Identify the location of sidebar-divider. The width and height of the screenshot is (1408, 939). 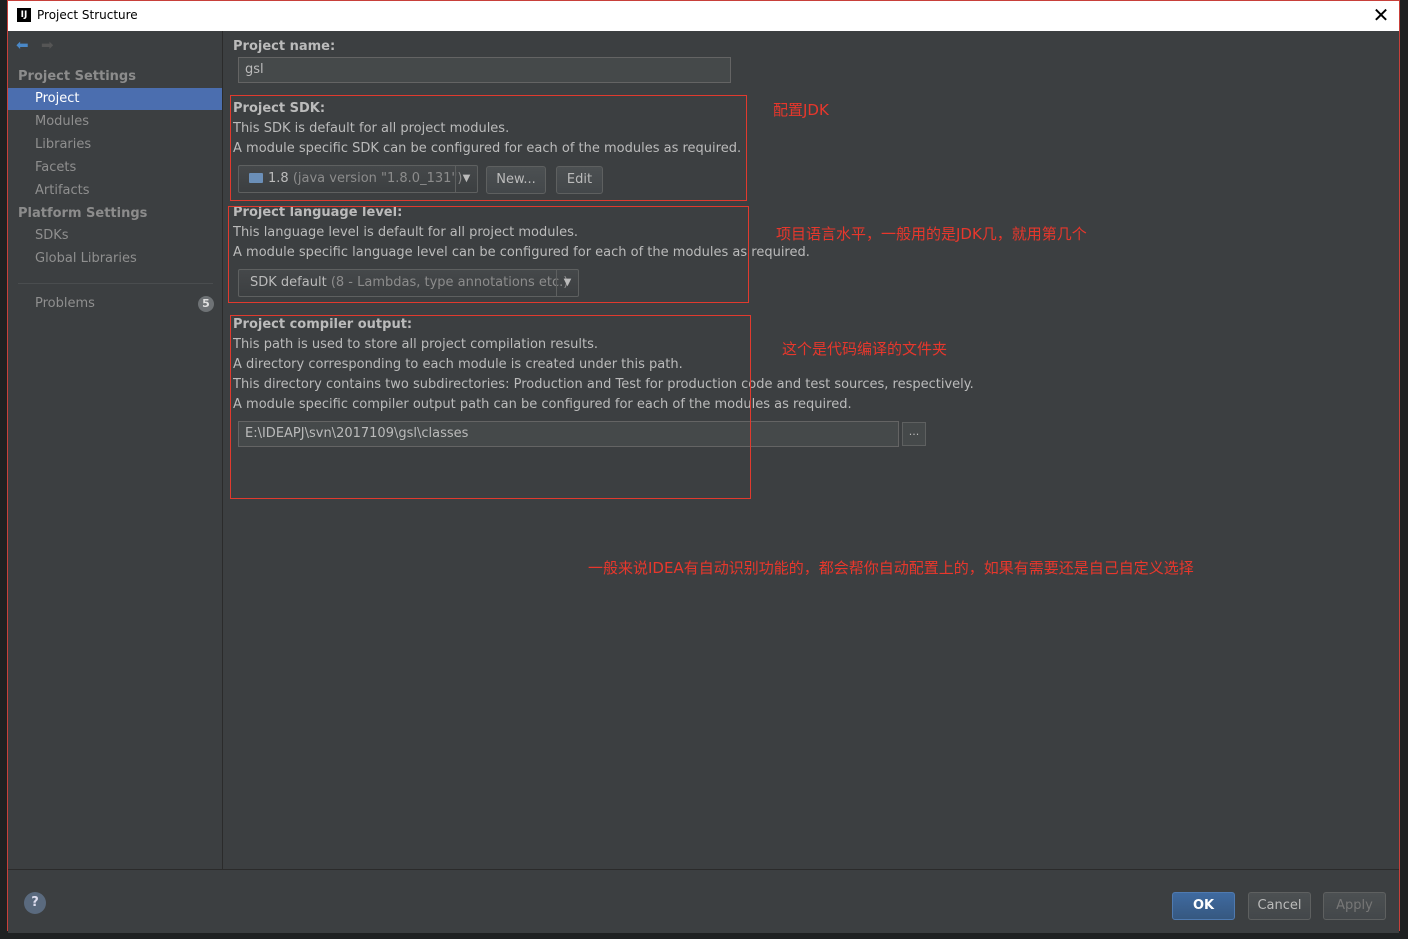
(115, 283).